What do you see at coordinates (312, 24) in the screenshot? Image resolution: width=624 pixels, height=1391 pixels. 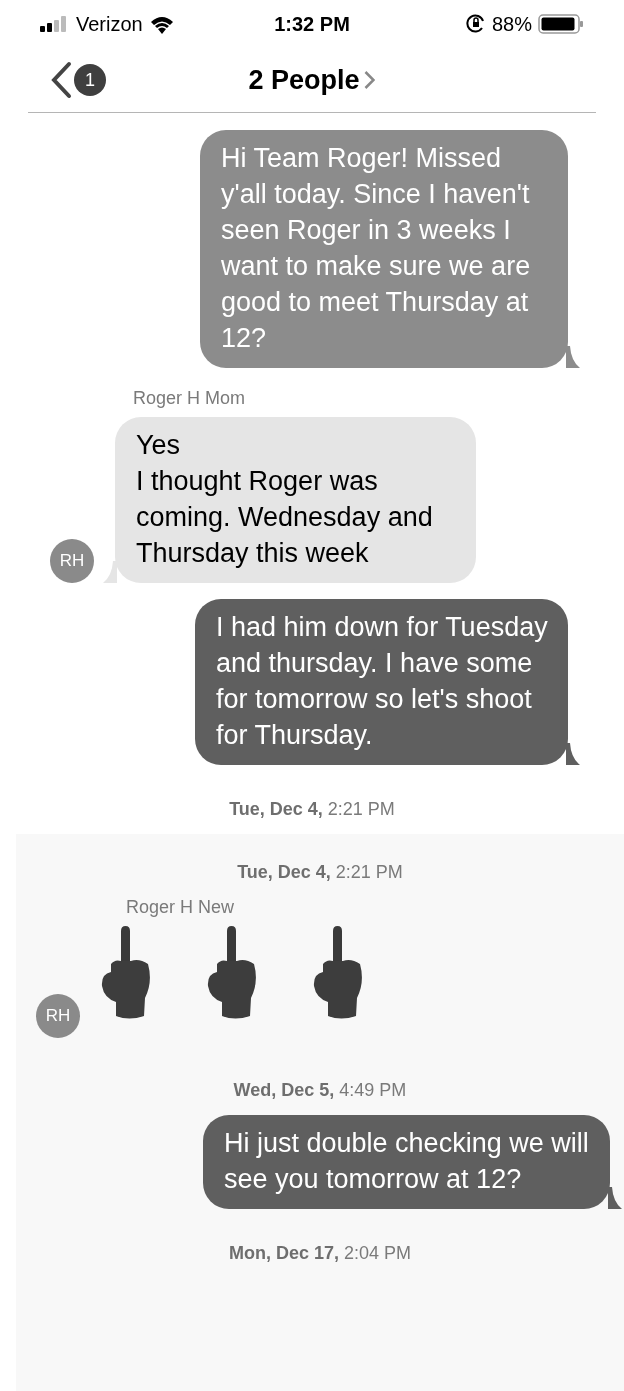 I see `clock: 1:32 PM` at bounding box center [312, 24].